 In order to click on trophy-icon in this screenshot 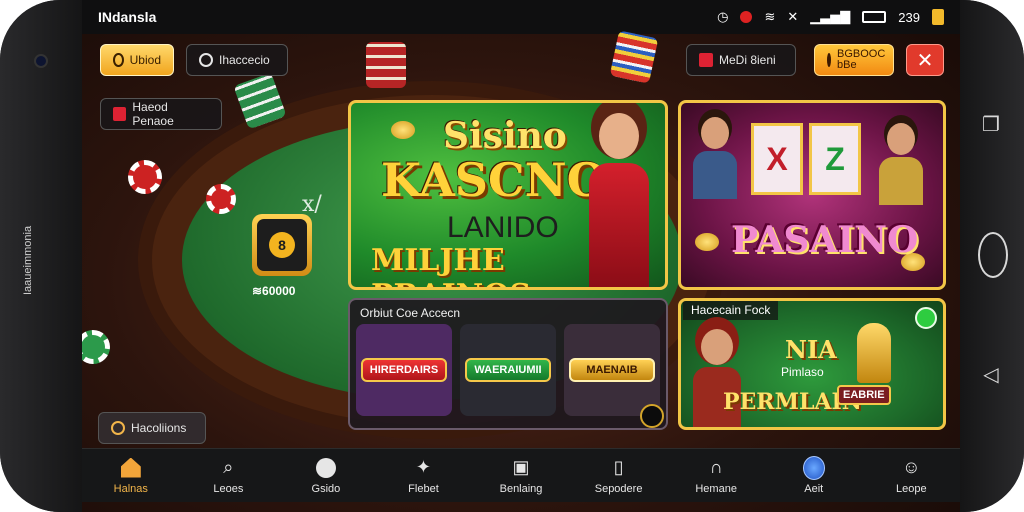, I will do `click(874, 353)`.